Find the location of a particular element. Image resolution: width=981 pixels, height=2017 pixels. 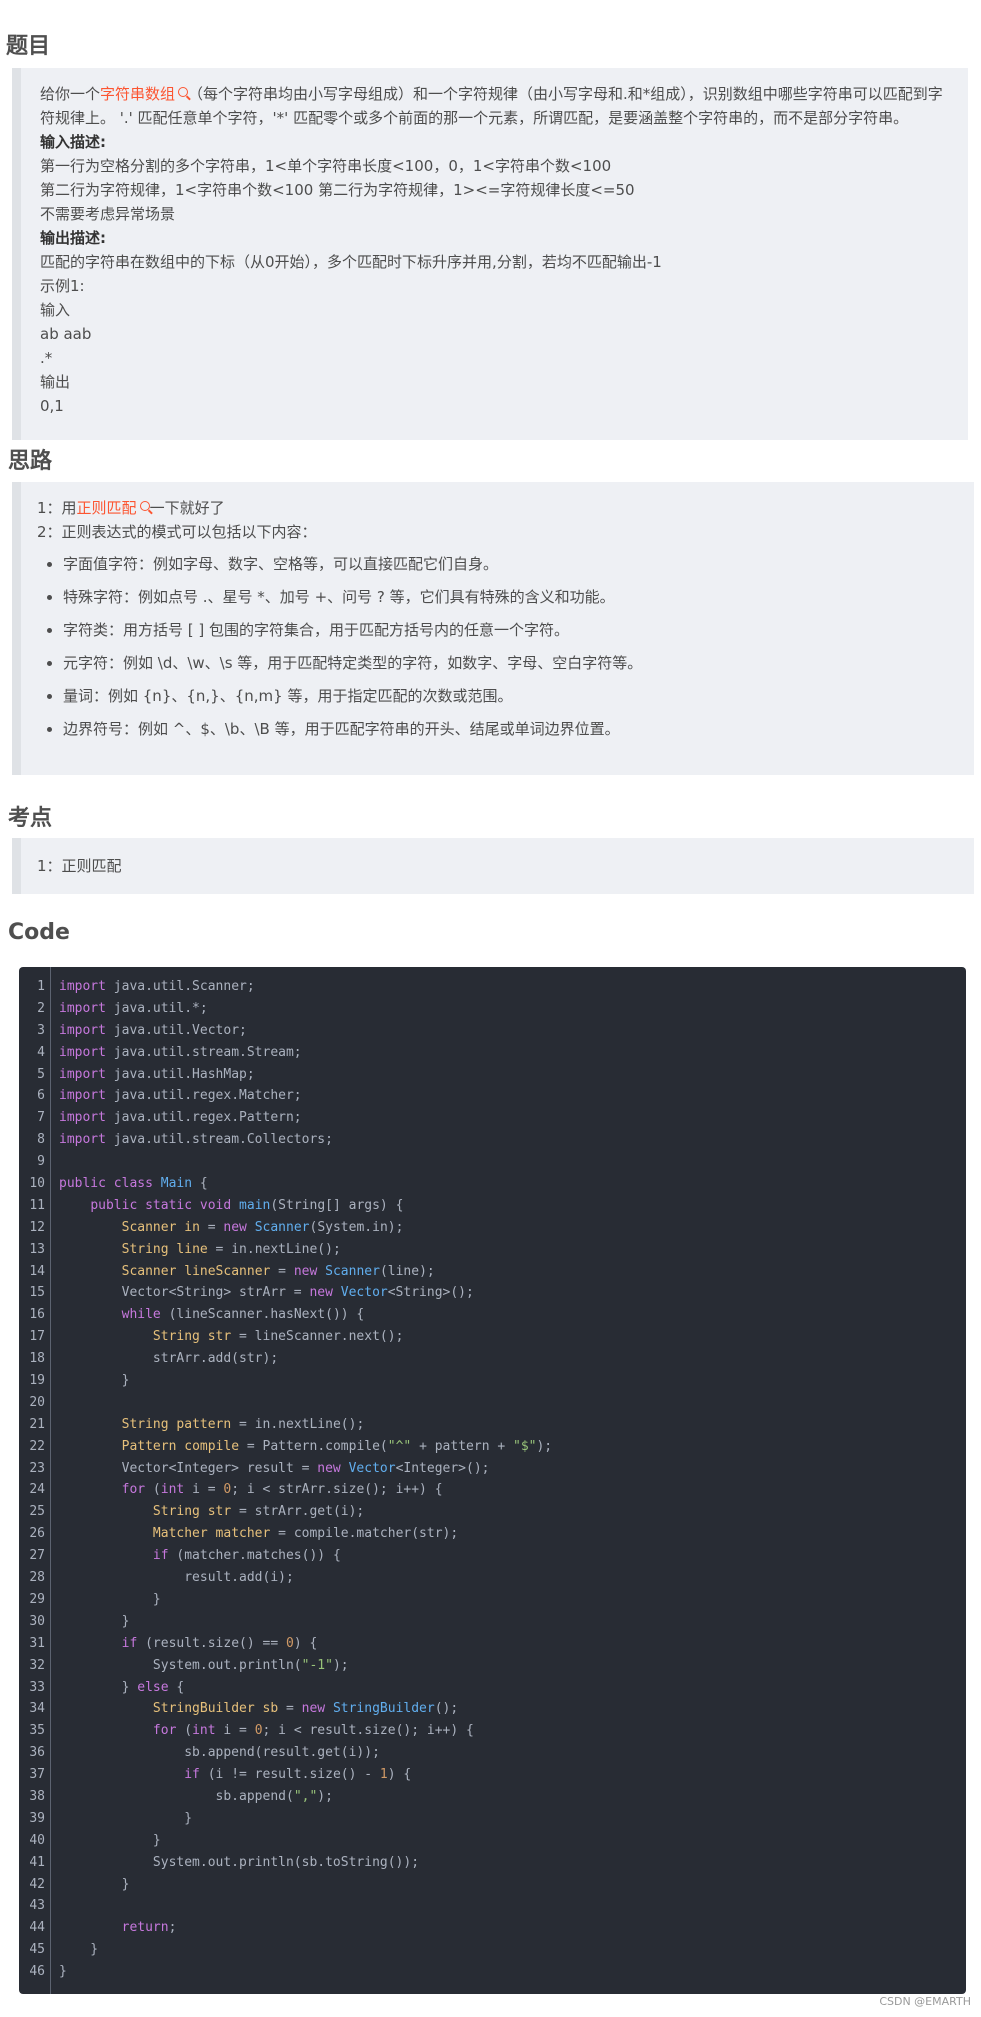

code-line: import java.util.Vector; is located at coordinates (153, 1030).